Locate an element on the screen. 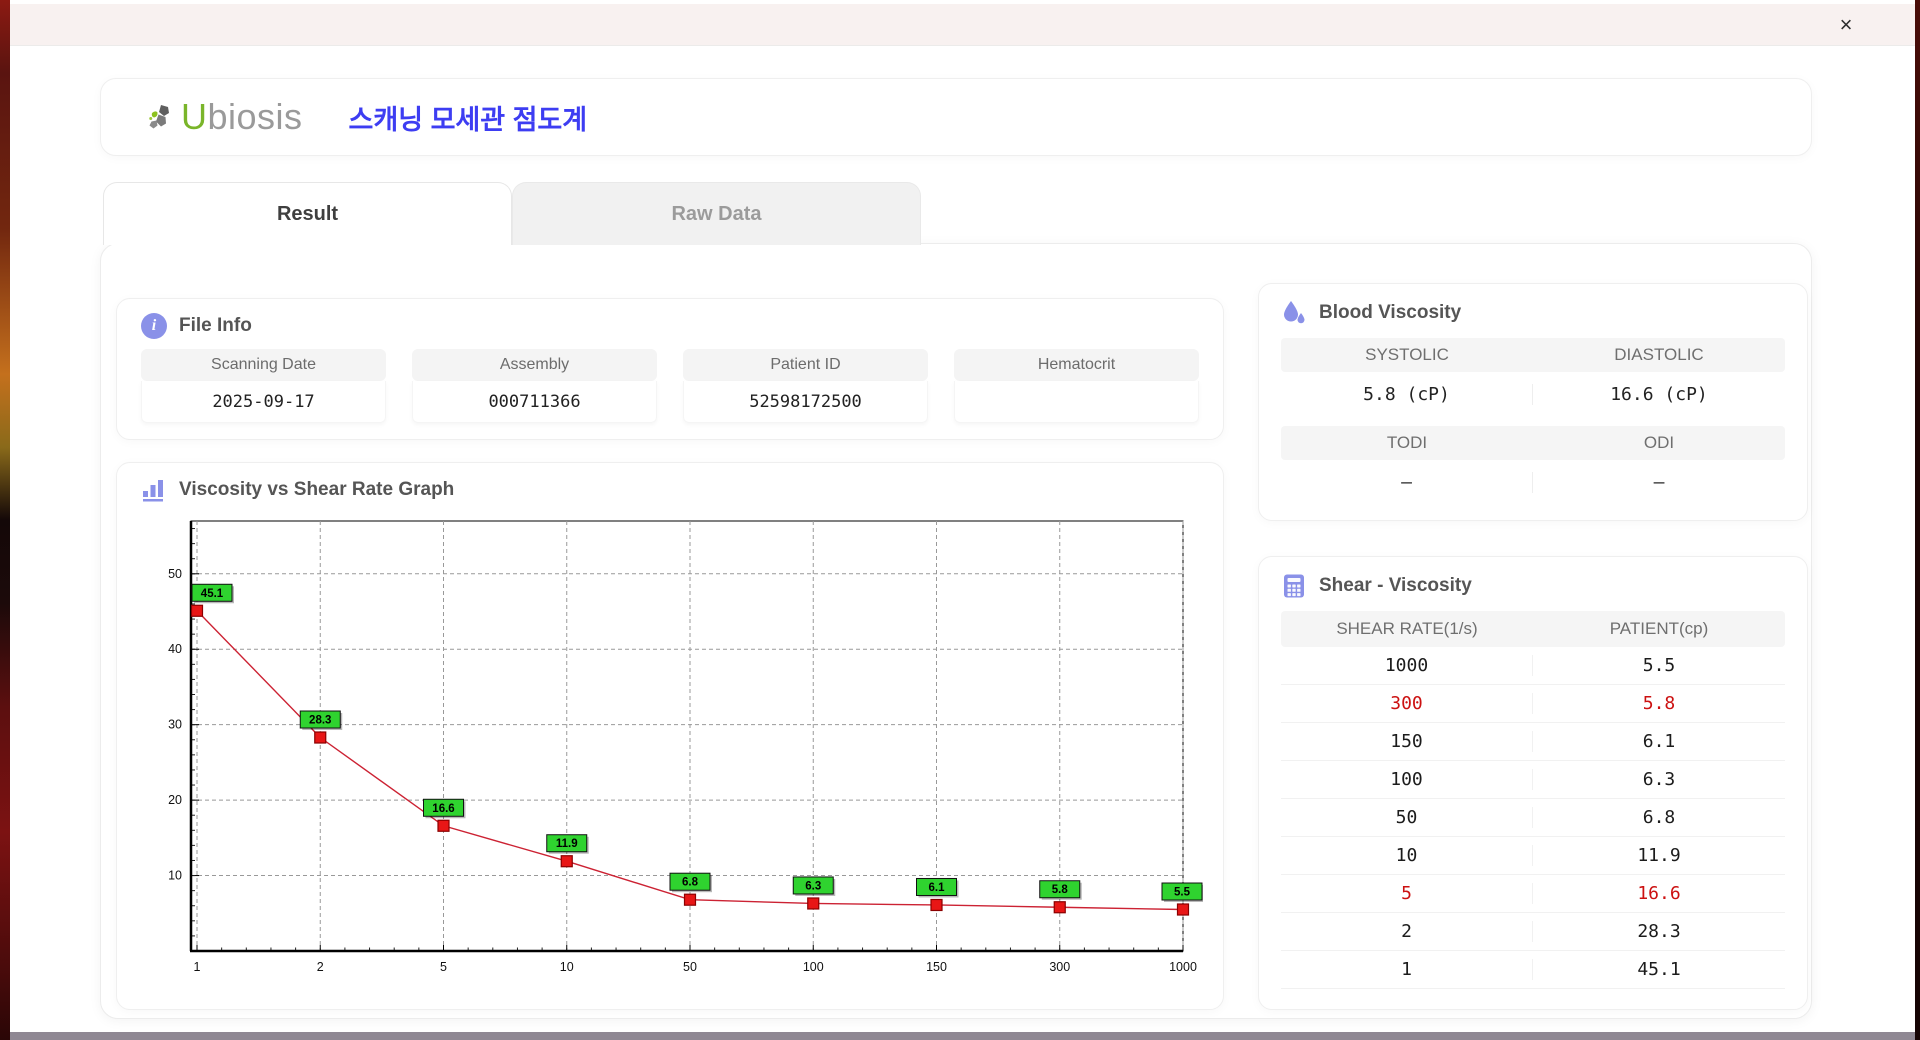 The image size is (1920, 1040). patient-column-header: PATIENT(cp) is located at coordinates (1659, 628).